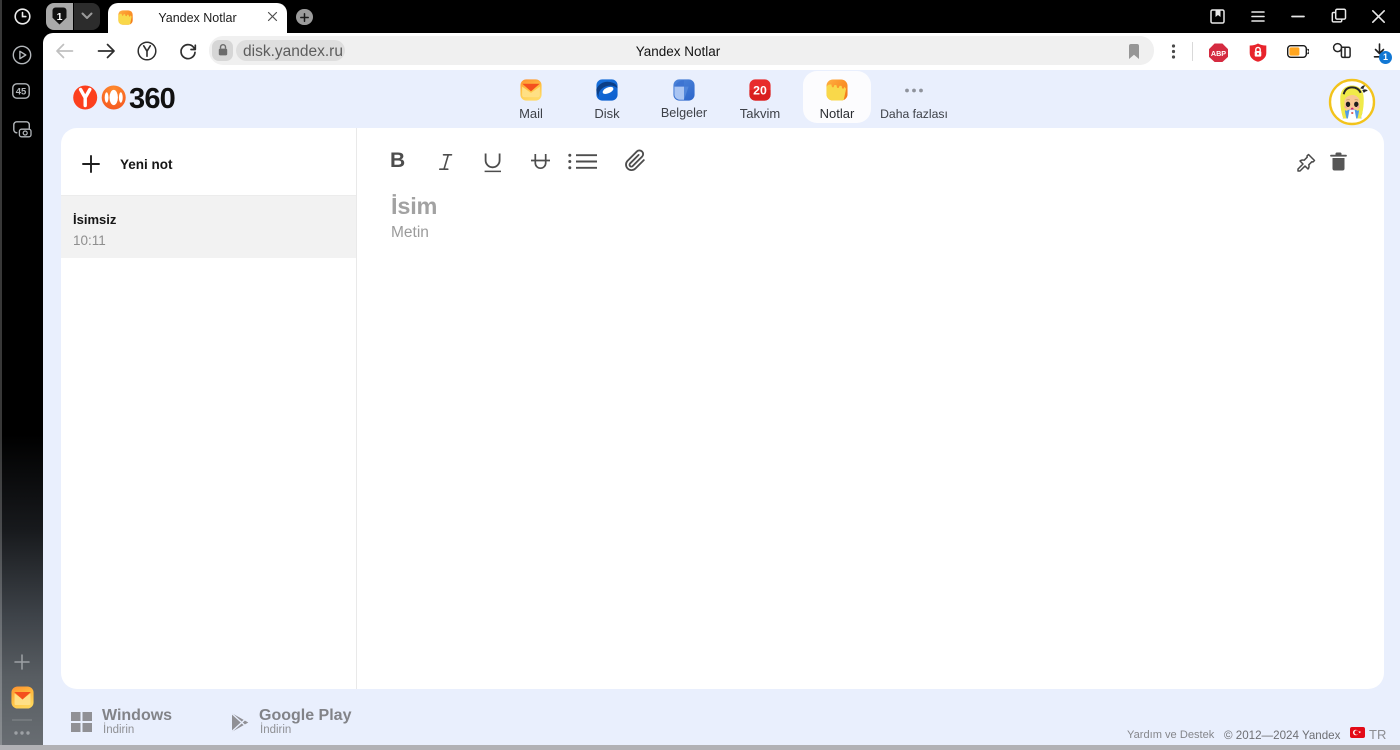  Describe the element at coordinates (60, 17) in the screenshot. I see `svg-text: 1` at that location.